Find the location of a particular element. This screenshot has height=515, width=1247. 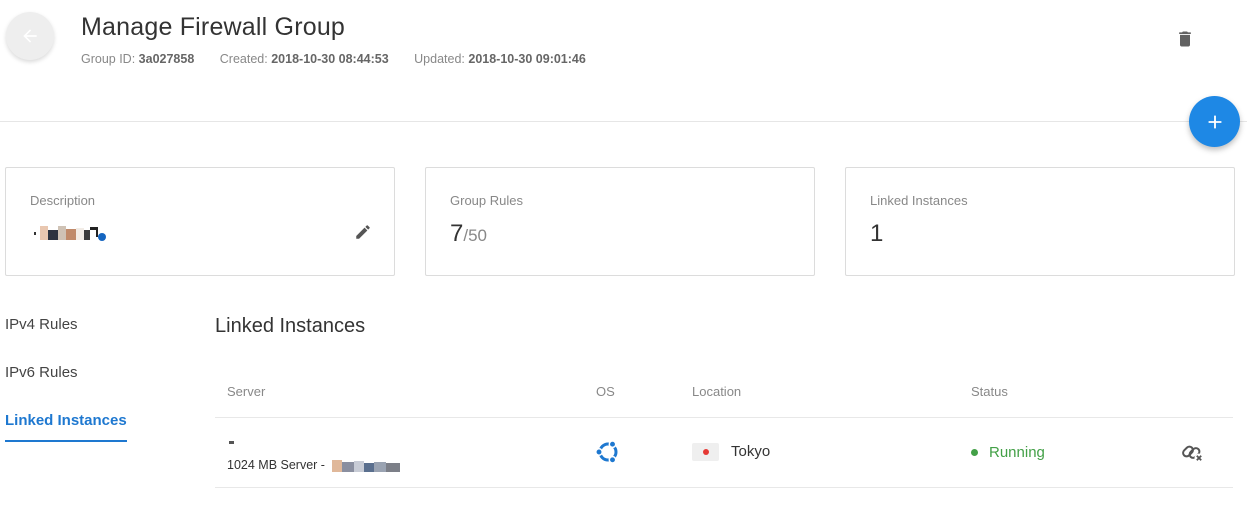

japan-flag-icon is located at coordinates (705, 452).